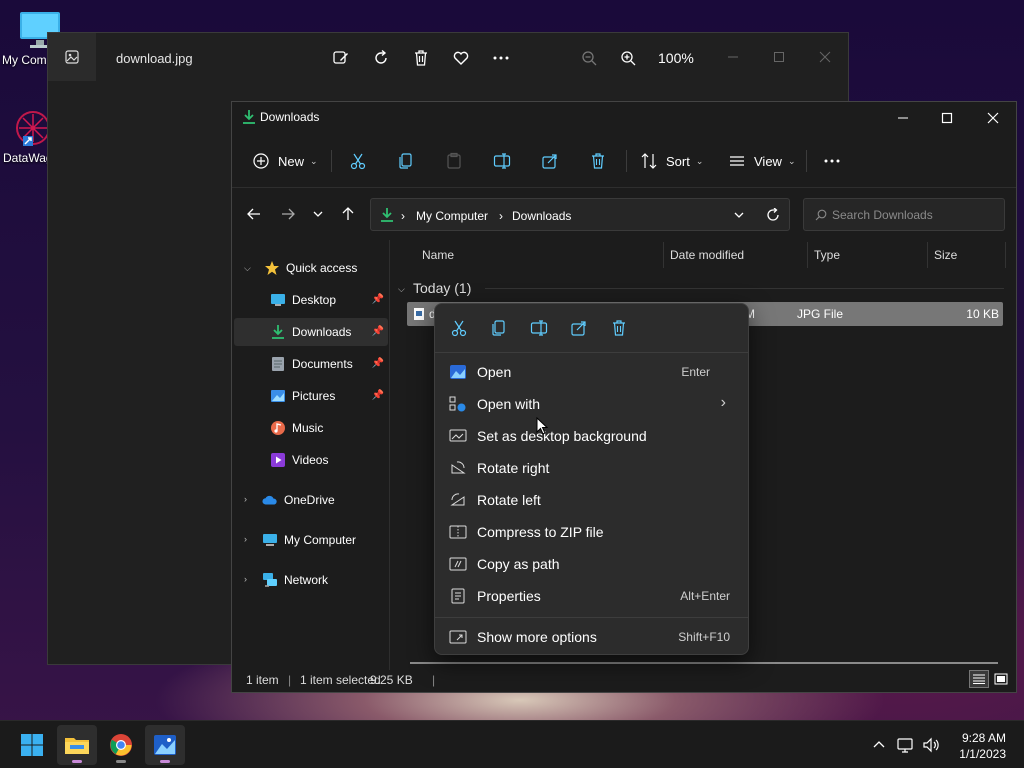 The height and width of the screenshot is (768, 1024). Describe the element at coordinates (541, 216) in the screenshot. I see `breadcrumb-downloads: Downloads` at that location.